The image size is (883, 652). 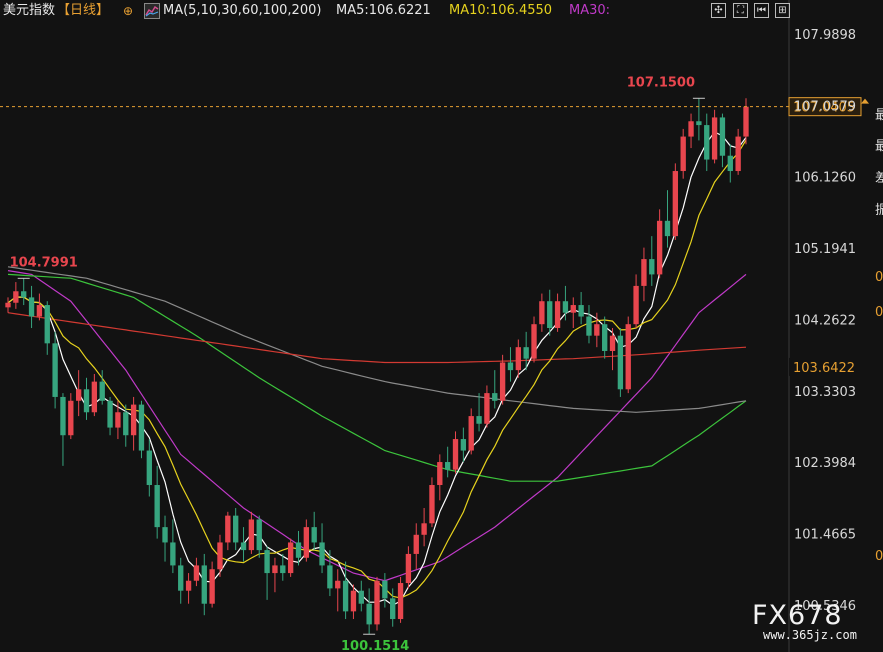 I want to click on ma10-value: MA10:106.4550, so click(x=501, y=10).